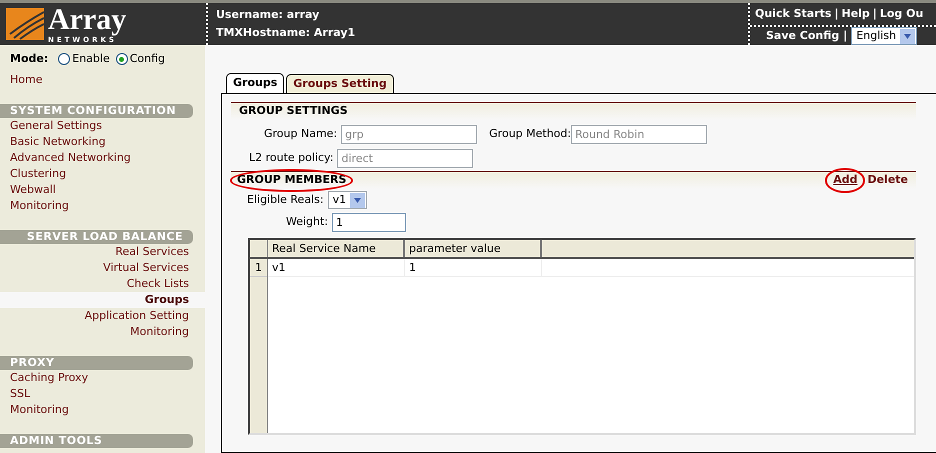 This screenshot has height=453, width=936. What do you see at coordinates (291, 180) in the screenshot?
I see `section-title: GROUP MEMBERS` at bounding box center [291, 180].